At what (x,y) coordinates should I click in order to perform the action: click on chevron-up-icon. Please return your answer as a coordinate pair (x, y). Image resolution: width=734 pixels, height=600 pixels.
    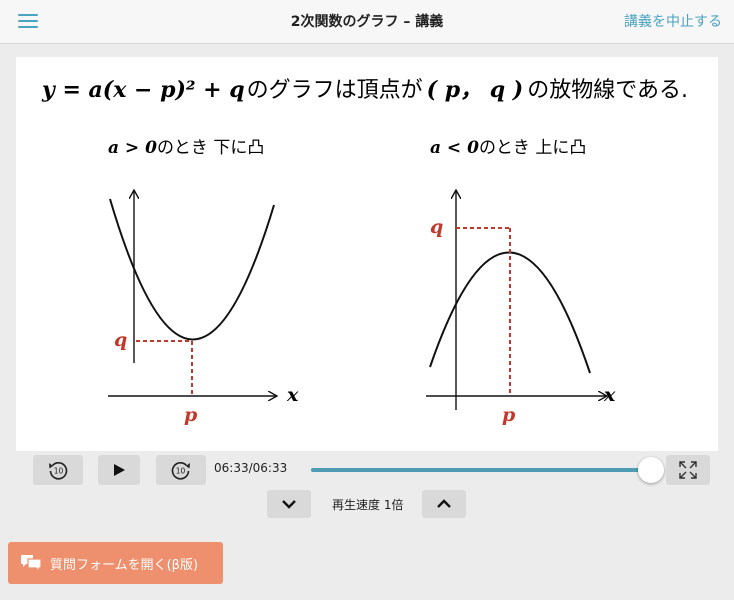
    Looking at the image, I should click on (444, 503).